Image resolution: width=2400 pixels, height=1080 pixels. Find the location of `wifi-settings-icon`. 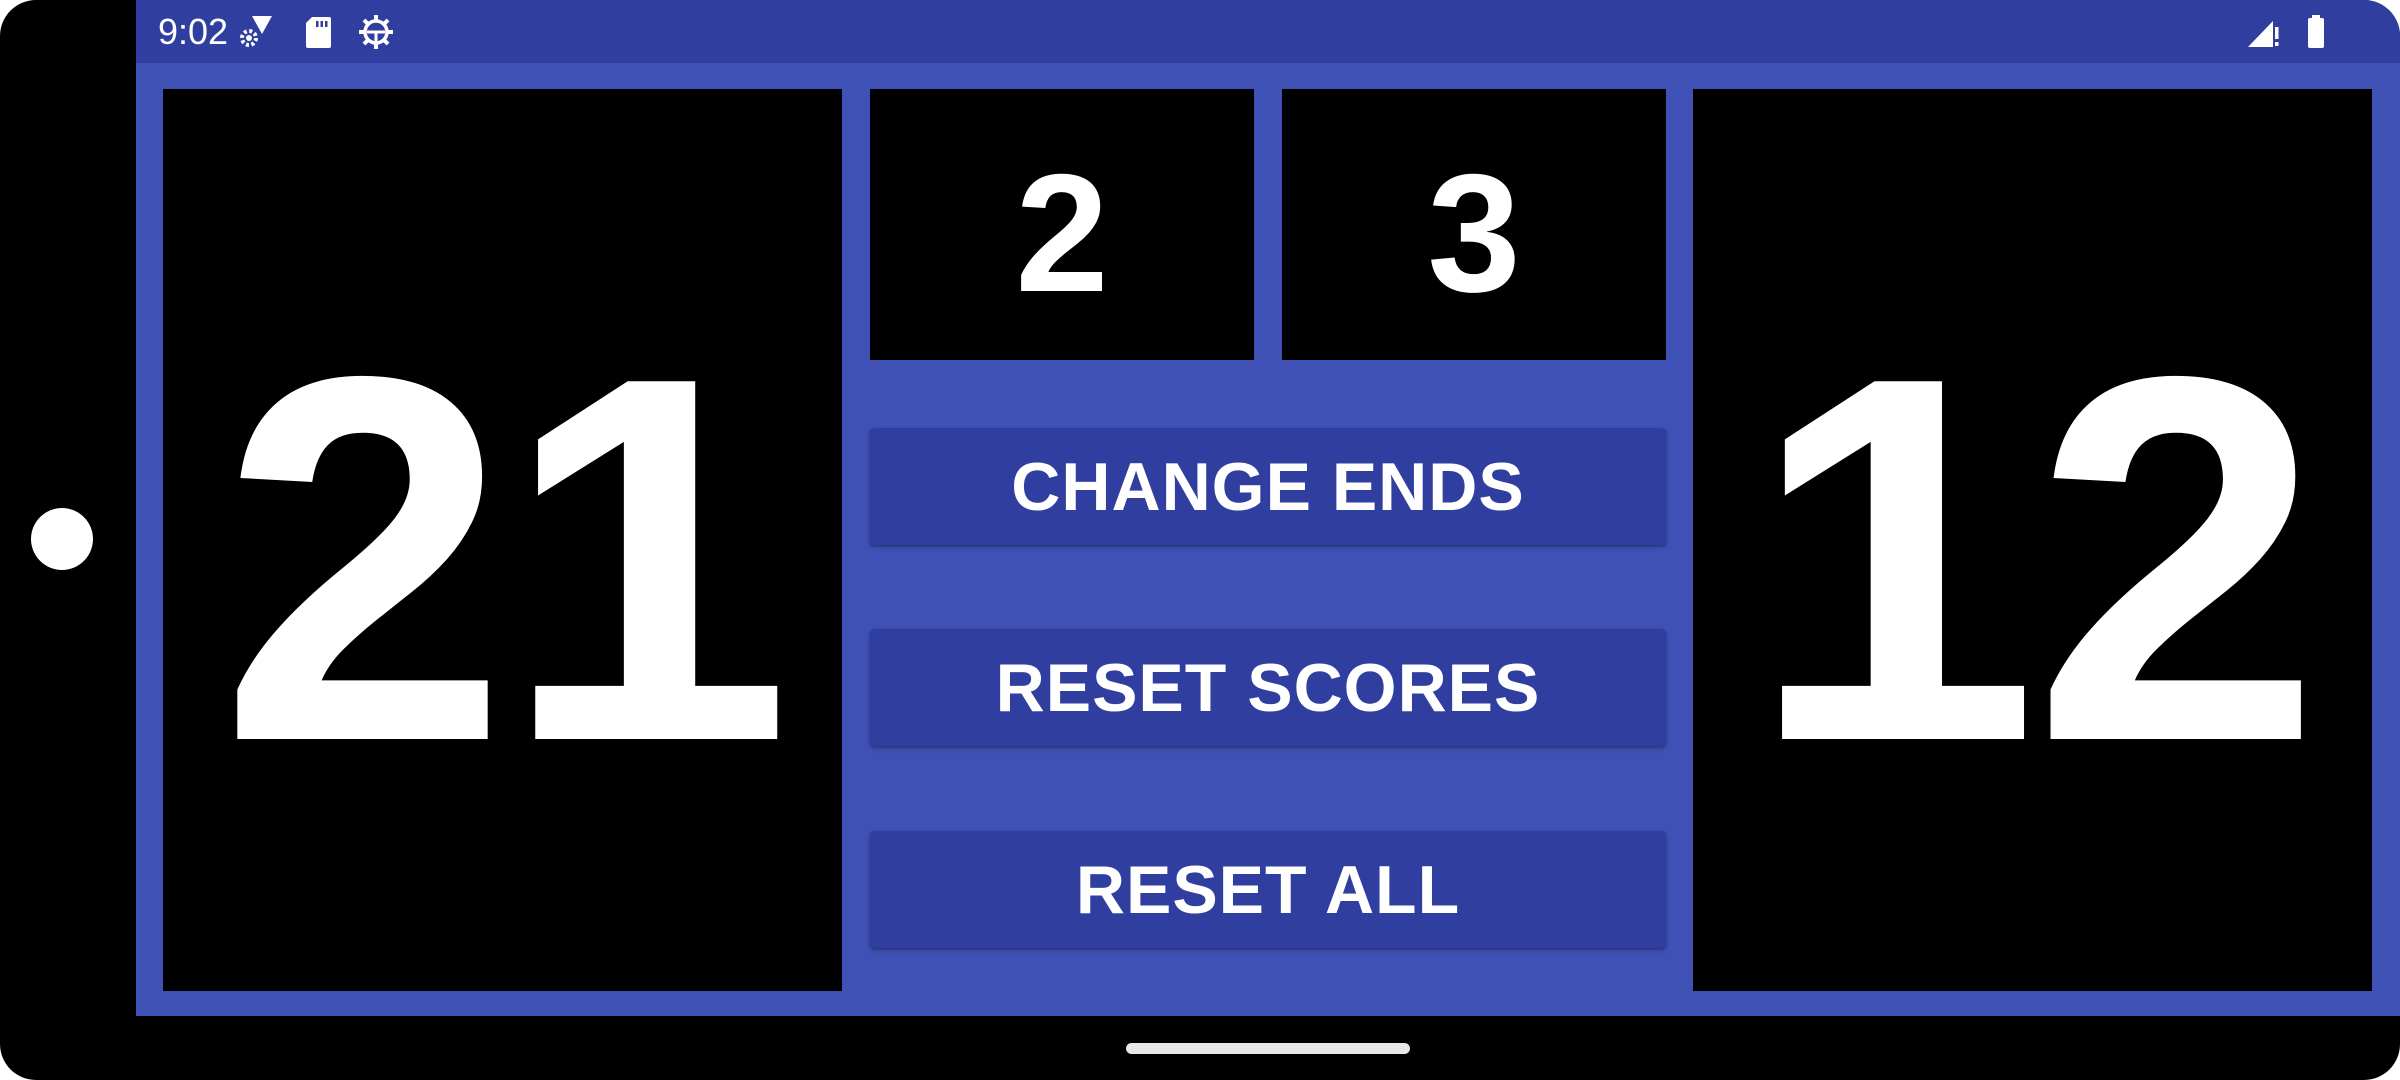

wifi-settings-icon is located at coordinates (256, 32).